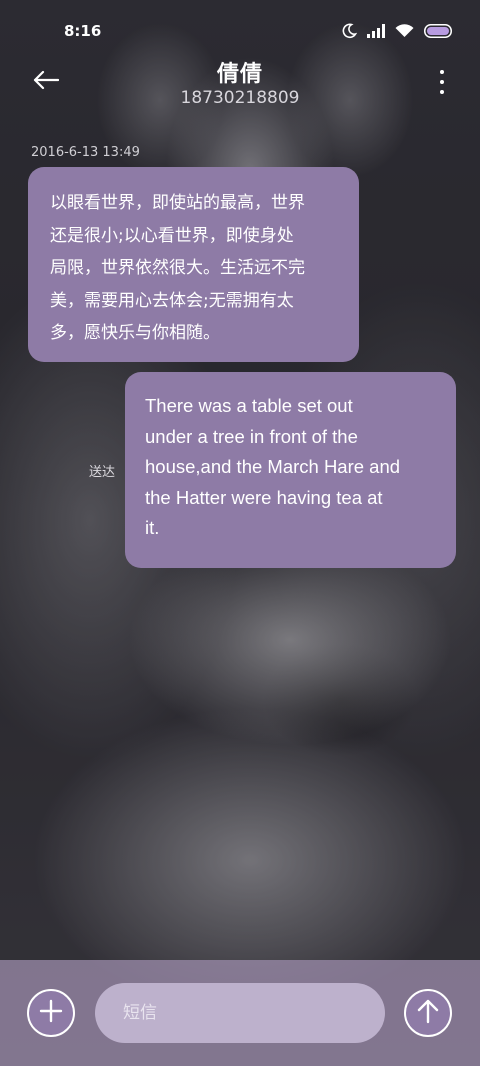 This screenshot has width=480, height=1066. What do you see at coordinates (177, 203) in the screenshot?
I see `message-line: 以眼看世界，即使站的最高，世界` at bounding box center [177, 203].